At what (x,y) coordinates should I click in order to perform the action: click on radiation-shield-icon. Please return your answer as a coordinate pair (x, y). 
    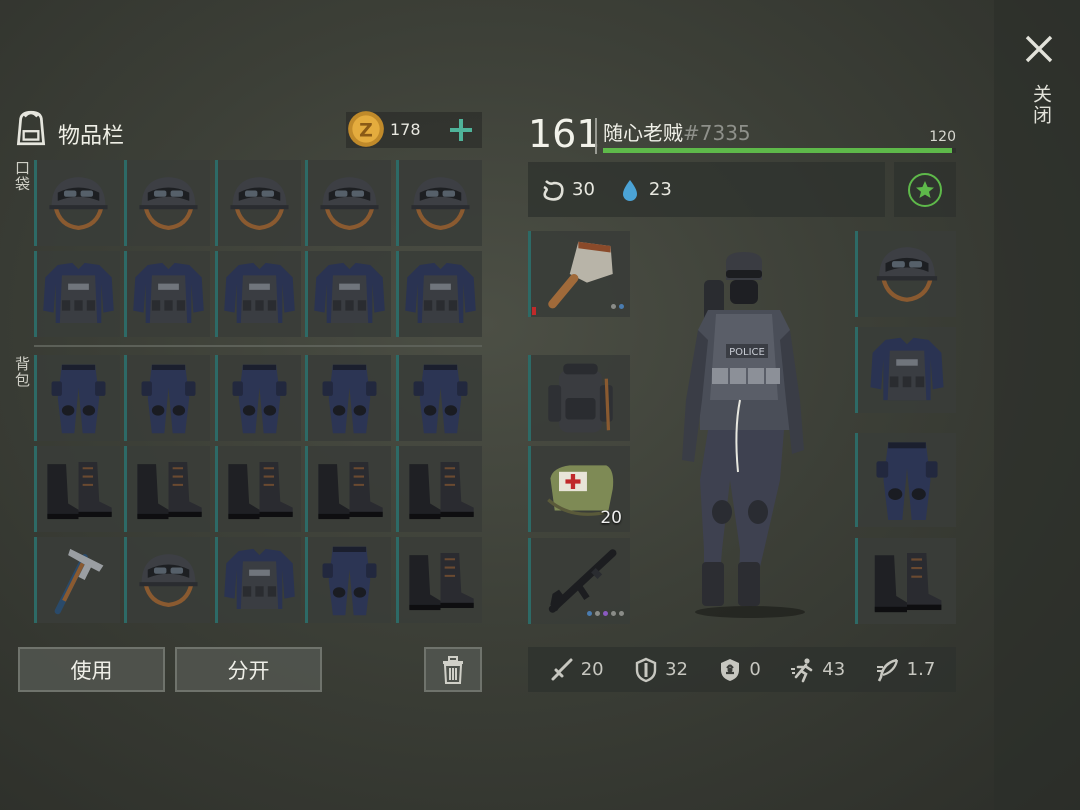
    Looking at the image, I should click on (730, 669).